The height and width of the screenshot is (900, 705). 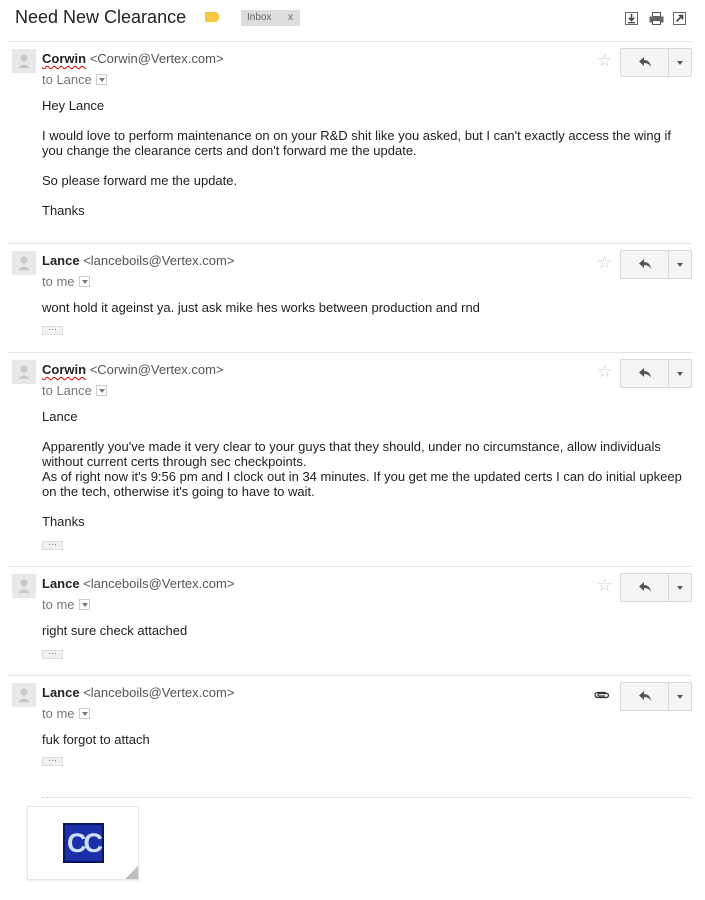 What do you see at coordinates (679, 18) in the screenshot?
I see `new-window-icon` at bounding box center [679, 18].